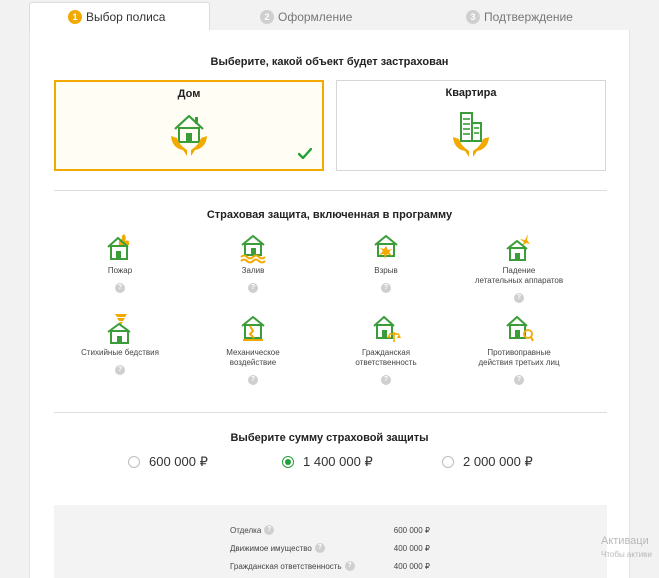  What do you see at coordinates (271, 548) in the screenshot?
I see `summary-label: Движимое имущество` at bounding box center [271, 548].